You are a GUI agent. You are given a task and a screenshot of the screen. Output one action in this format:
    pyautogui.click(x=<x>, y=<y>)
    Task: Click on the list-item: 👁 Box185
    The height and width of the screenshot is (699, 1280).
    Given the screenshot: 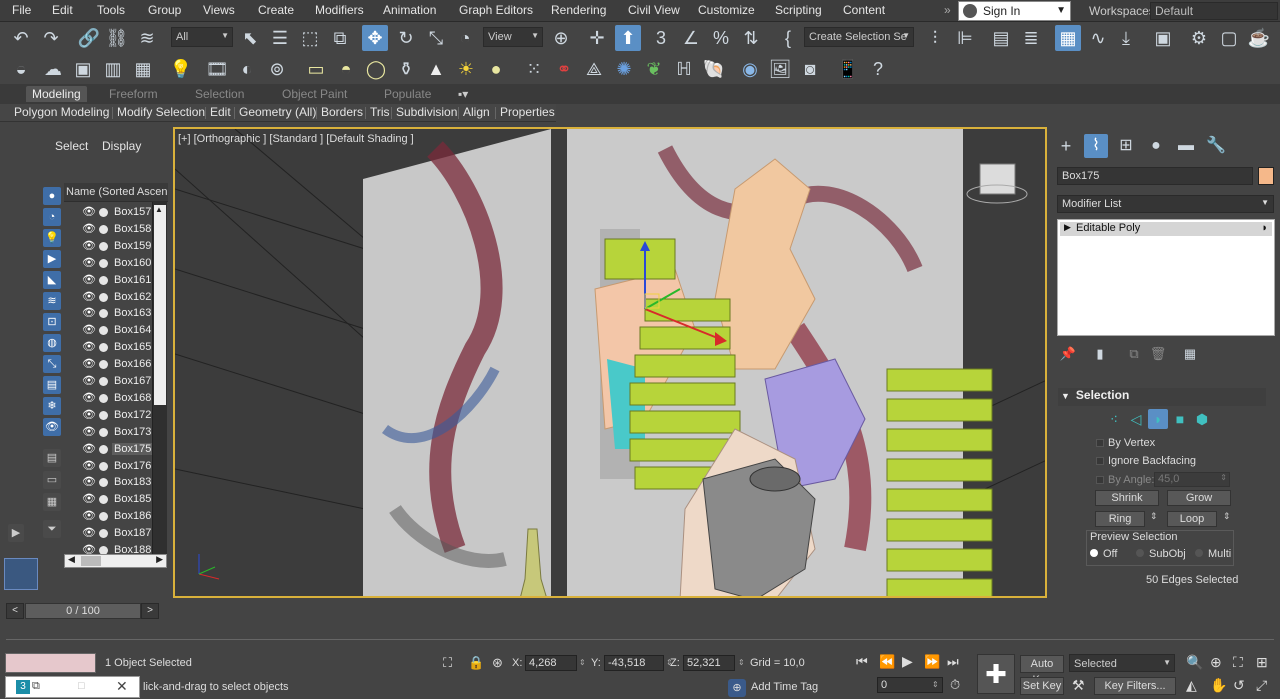 What is the action you would take?
    pyautogui.click(x=108, y=499)
    